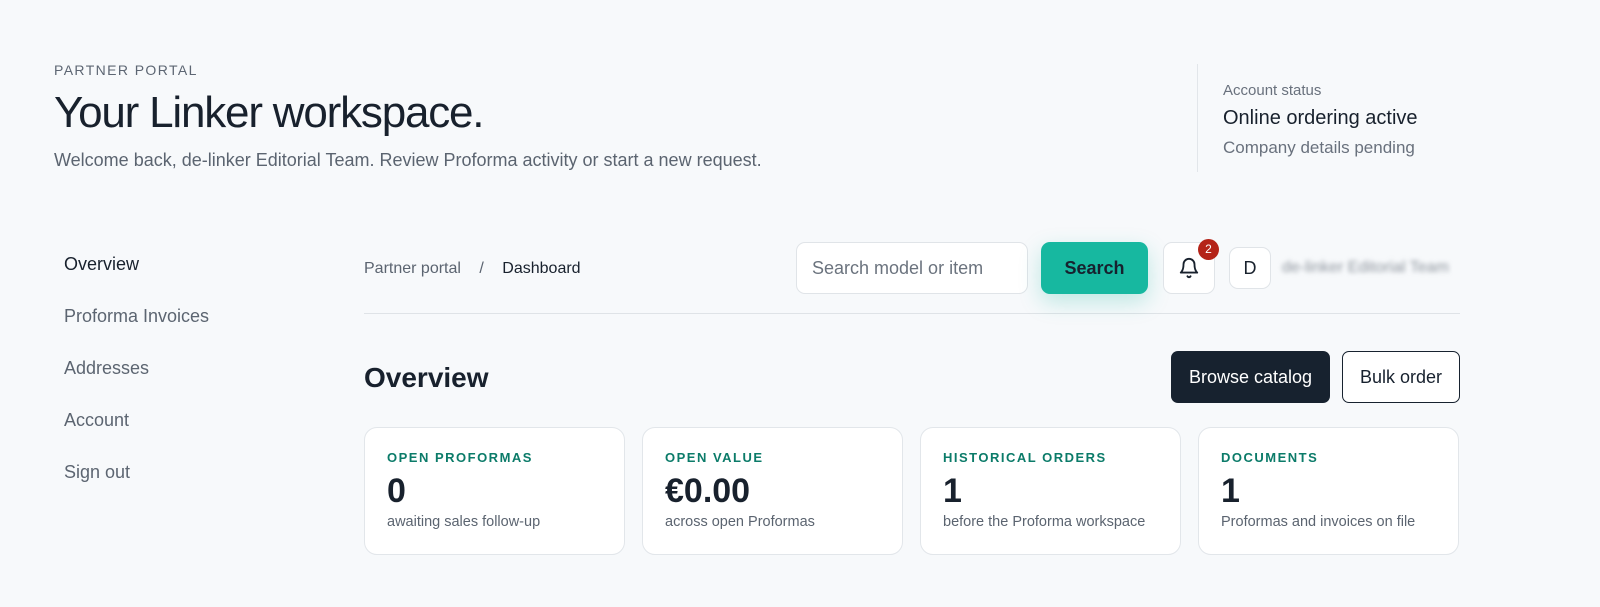 This screenshot has height=607, width=1600. What do you see at coordinates (174, 331) in the screenshot?
I see `sidebar-item-proforma-invoices: Proforma Invoices` at bounding box center [174, 331].